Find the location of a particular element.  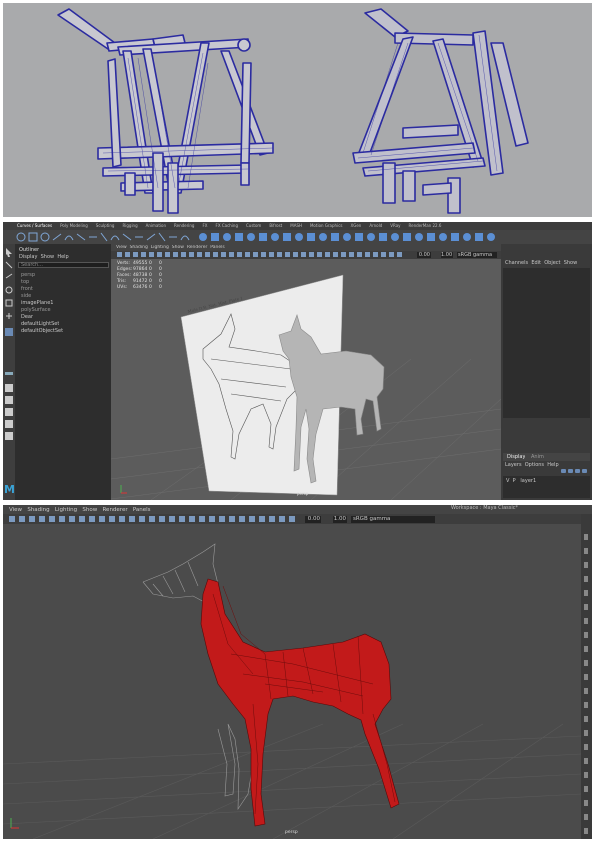

shelf-tab: Arnold is located at coordinates (375, 225).